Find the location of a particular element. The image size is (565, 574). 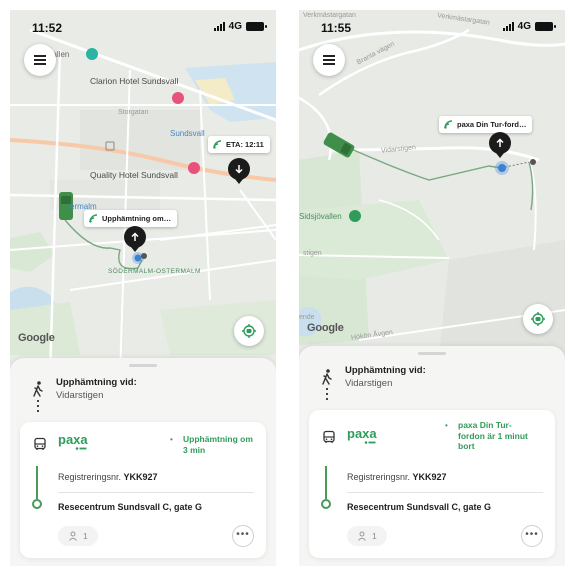

eta-status-line-2: fordon är 1 minut is located at coordinates (493, 435).